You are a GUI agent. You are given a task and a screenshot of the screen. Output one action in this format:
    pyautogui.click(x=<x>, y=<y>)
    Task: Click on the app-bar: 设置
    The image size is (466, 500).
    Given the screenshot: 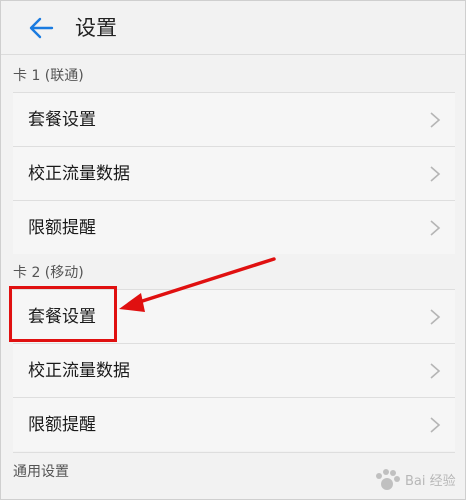 What is the action you would take?
    pyautogui.click(x=233, y=28)
    